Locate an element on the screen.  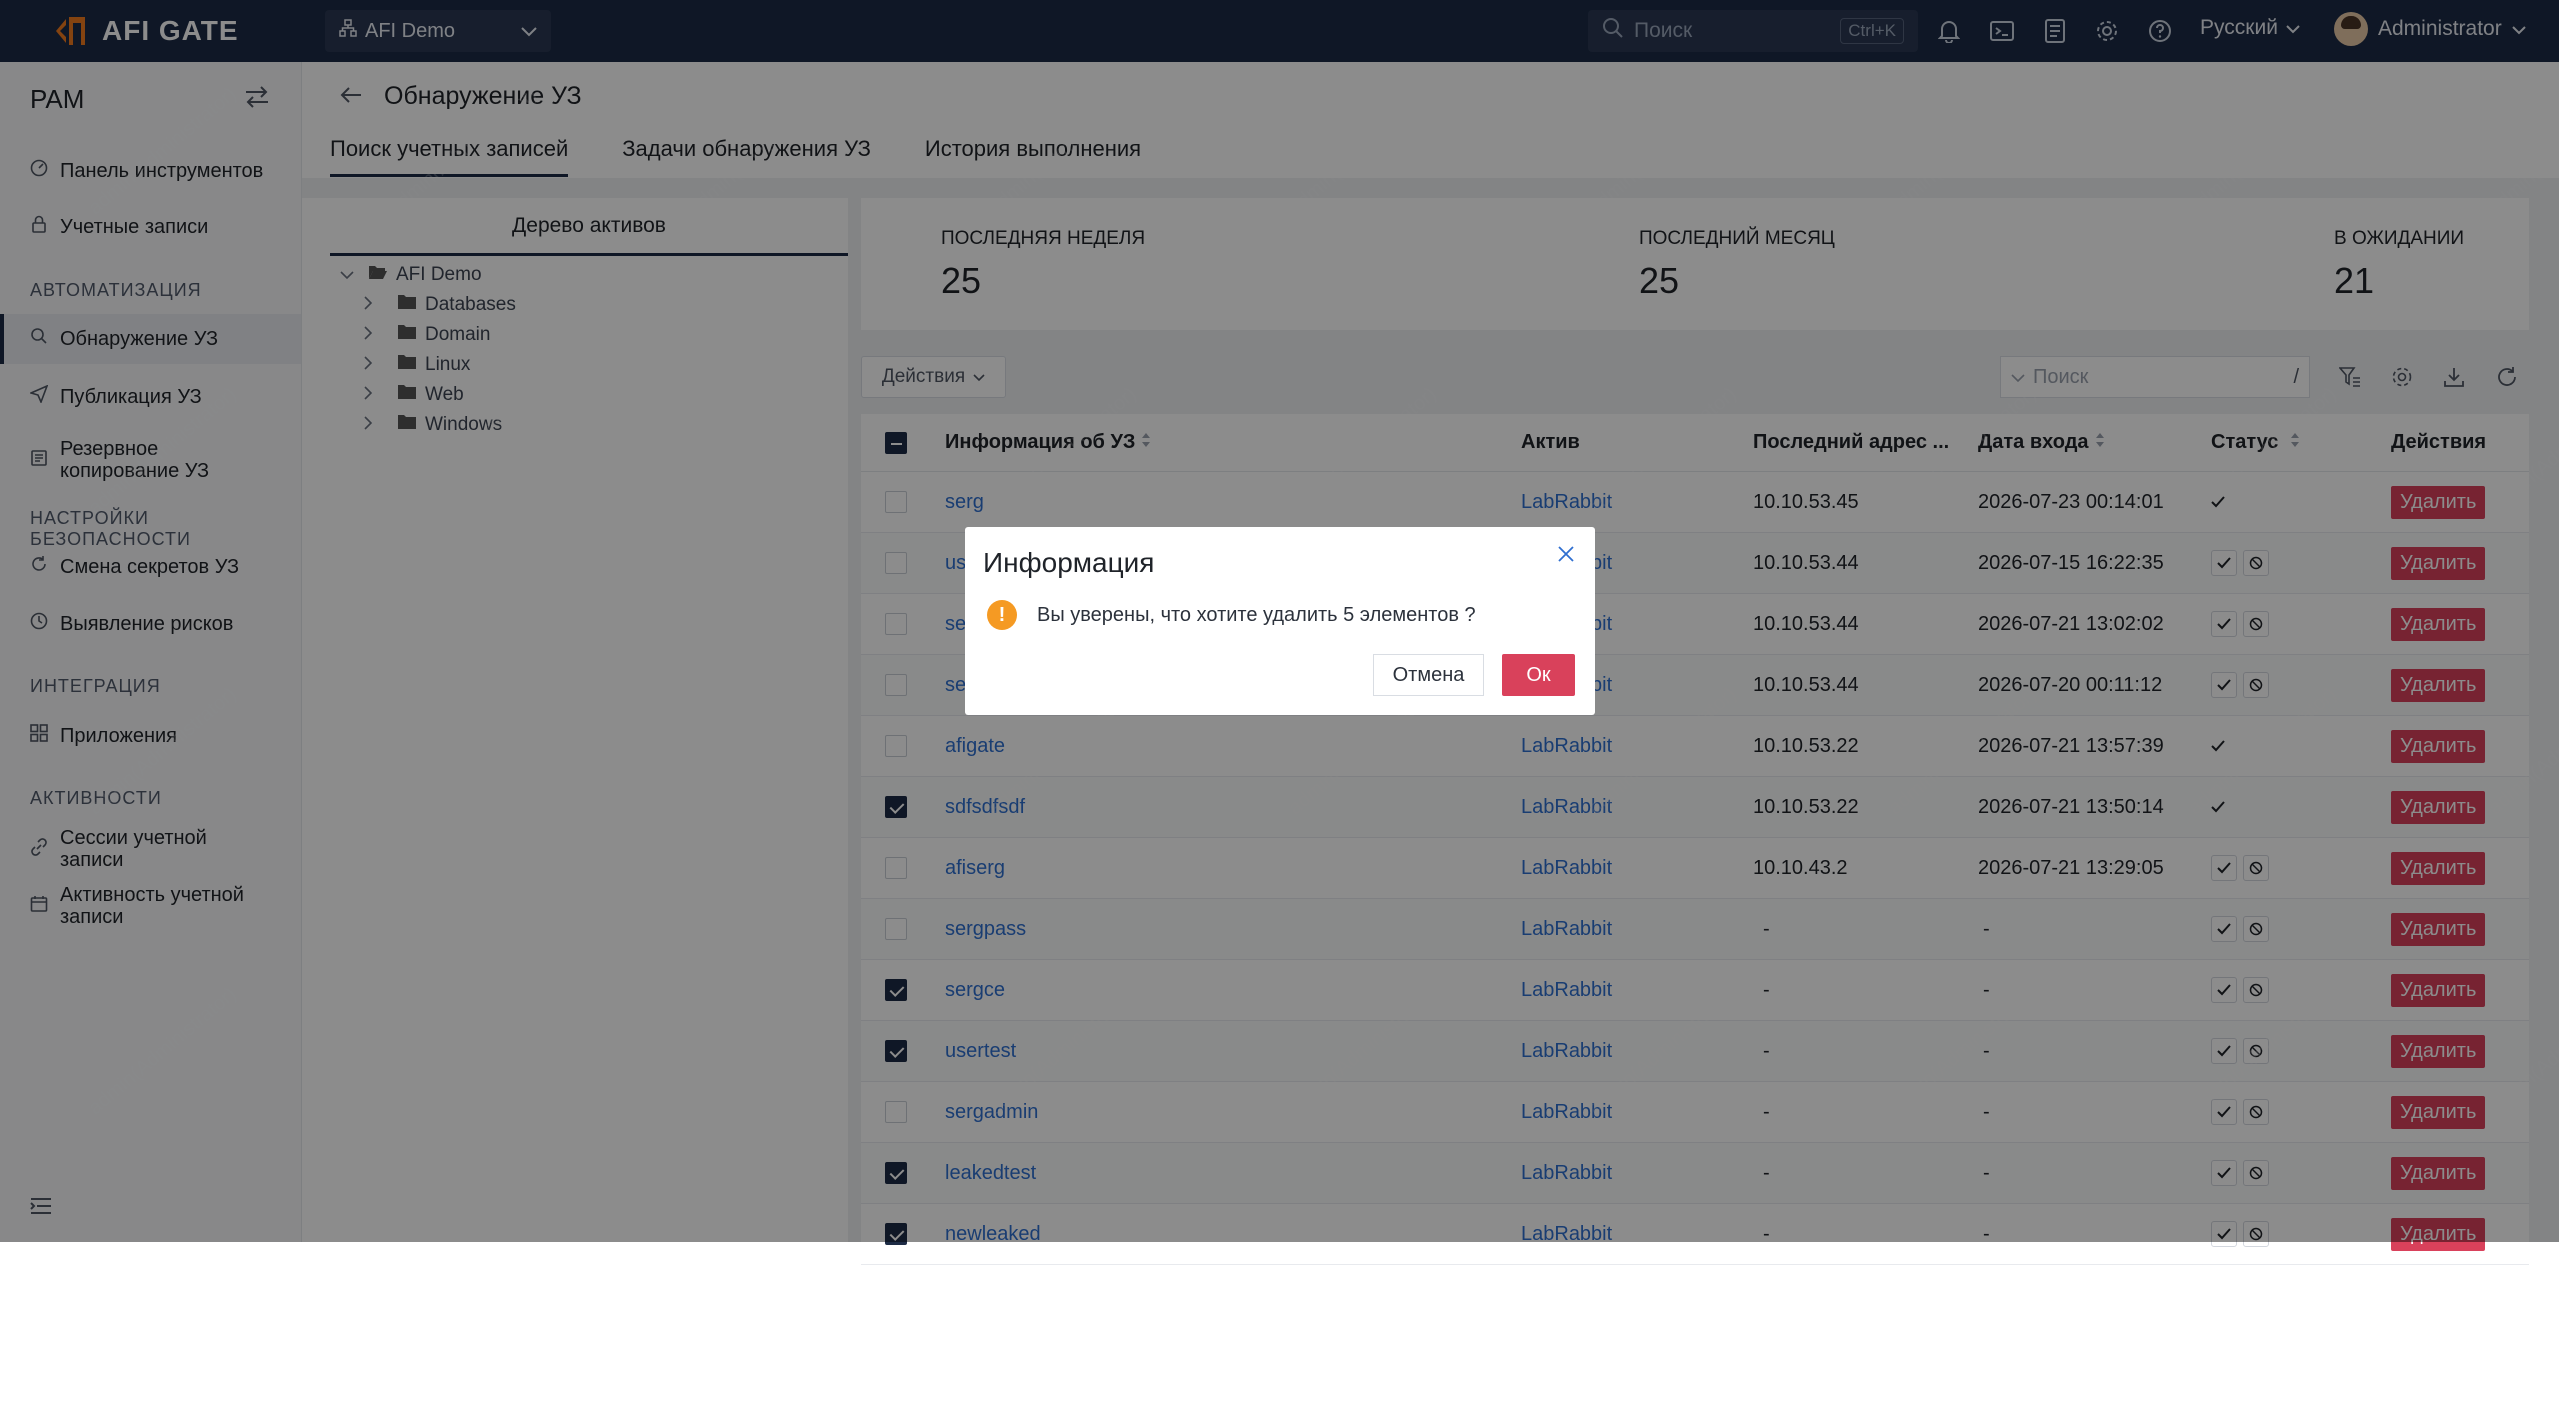
warning-icon: ! is located at coordinates (1002, 615).